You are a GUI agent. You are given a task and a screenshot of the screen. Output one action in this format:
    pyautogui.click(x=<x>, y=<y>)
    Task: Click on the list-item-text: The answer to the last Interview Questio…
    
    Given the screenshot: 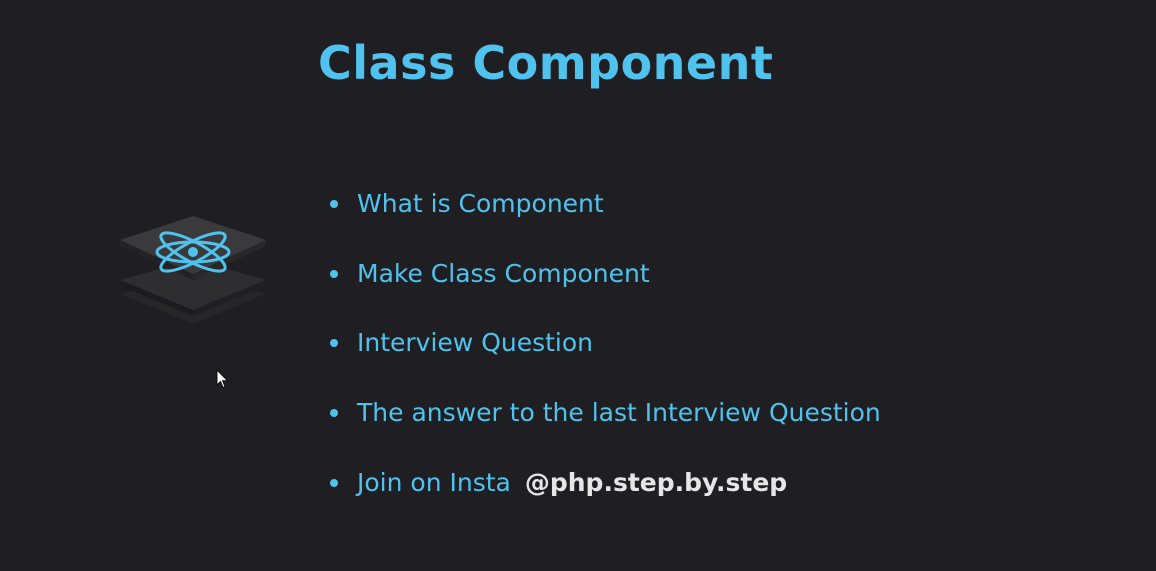 What is the action you would take?
    pyautogui.click(x=619, y=413)
    